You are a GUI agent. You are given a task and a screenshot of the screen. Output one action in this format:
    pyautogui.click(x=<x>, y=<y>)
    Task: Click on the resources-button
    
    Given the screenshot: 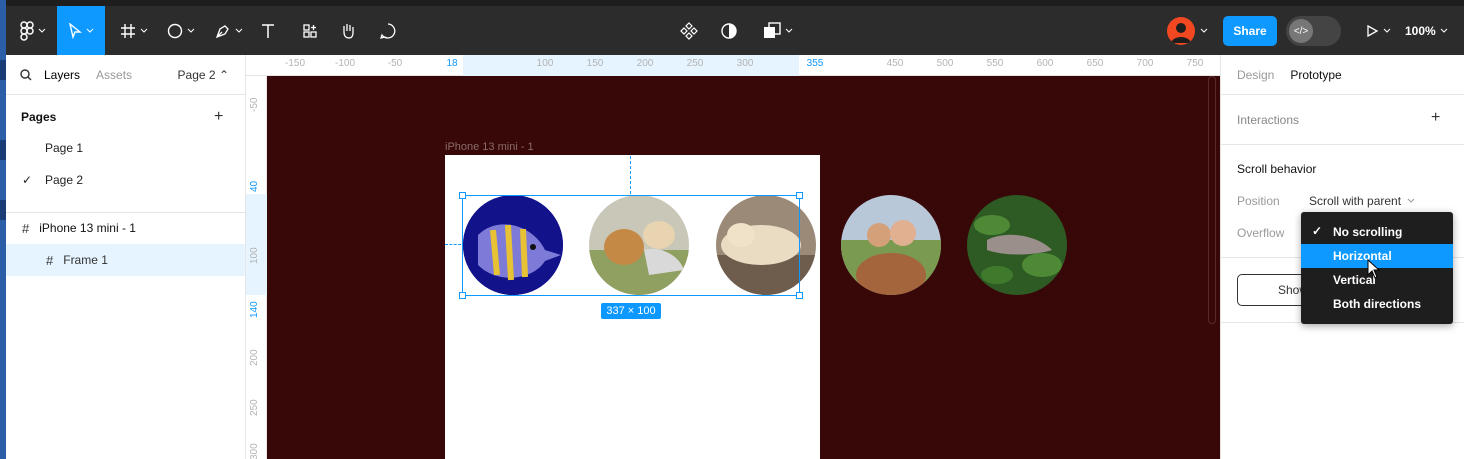 What is the action you would take?
    pyautogui.click(x=310, y=30)
    